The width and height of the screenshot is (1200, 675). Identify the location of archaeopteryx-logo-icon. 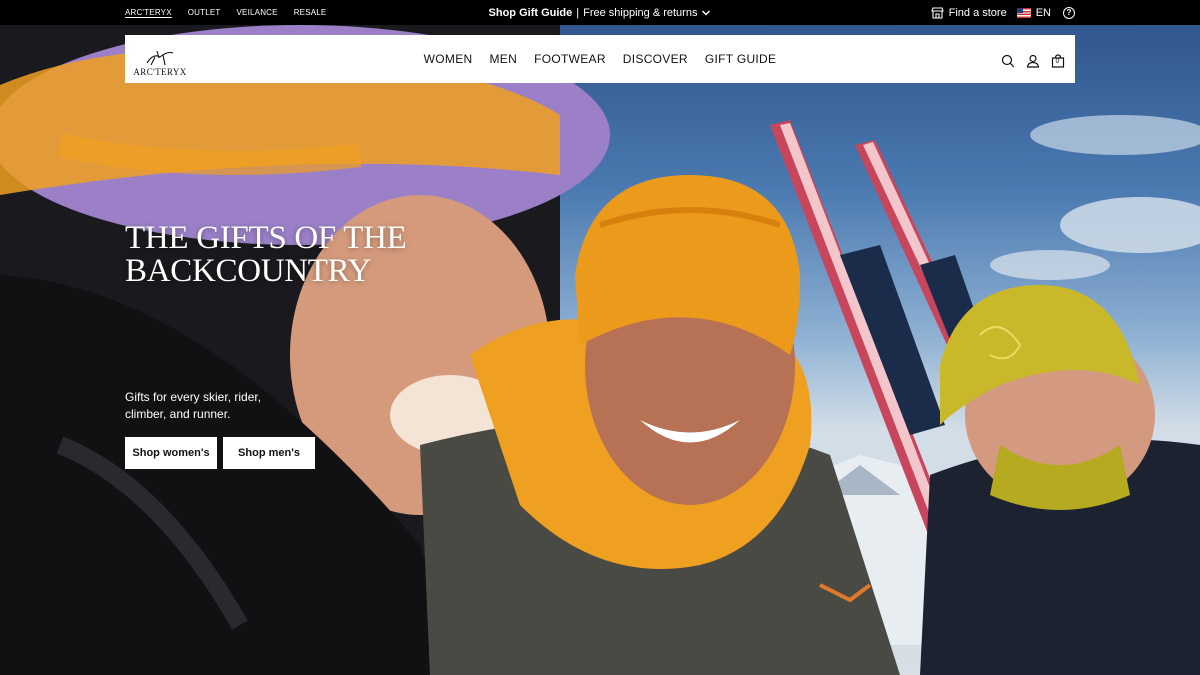
(160, 58).